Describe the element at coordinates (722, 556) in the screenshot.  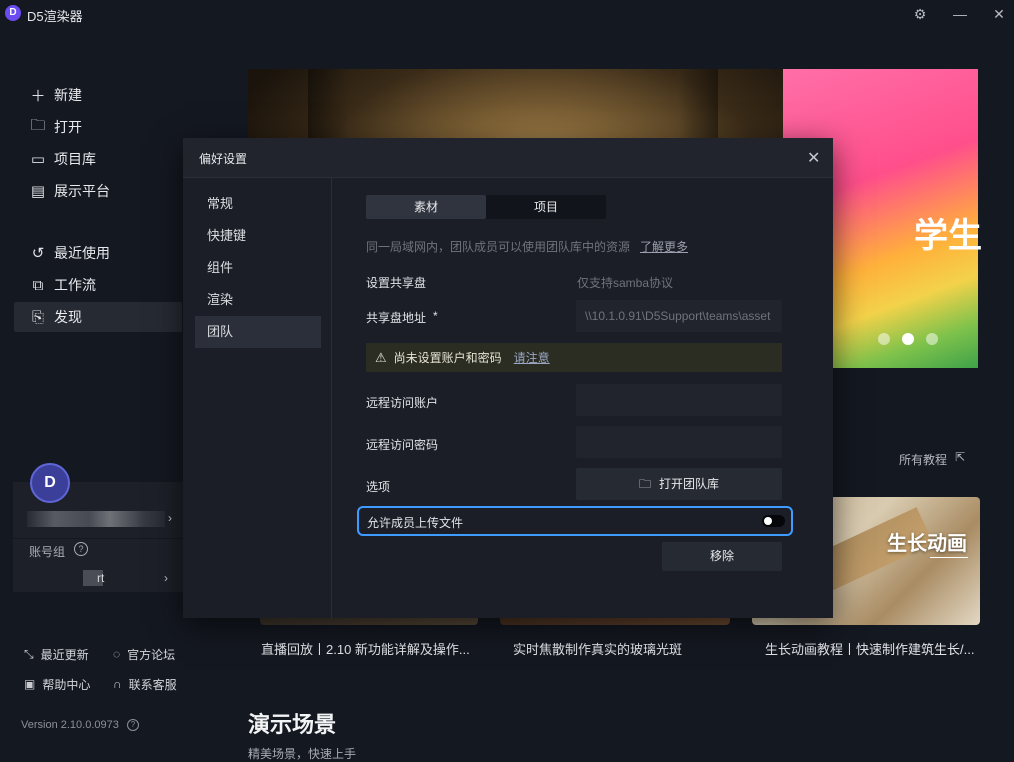
I see `remove-button: 移除` at that location.